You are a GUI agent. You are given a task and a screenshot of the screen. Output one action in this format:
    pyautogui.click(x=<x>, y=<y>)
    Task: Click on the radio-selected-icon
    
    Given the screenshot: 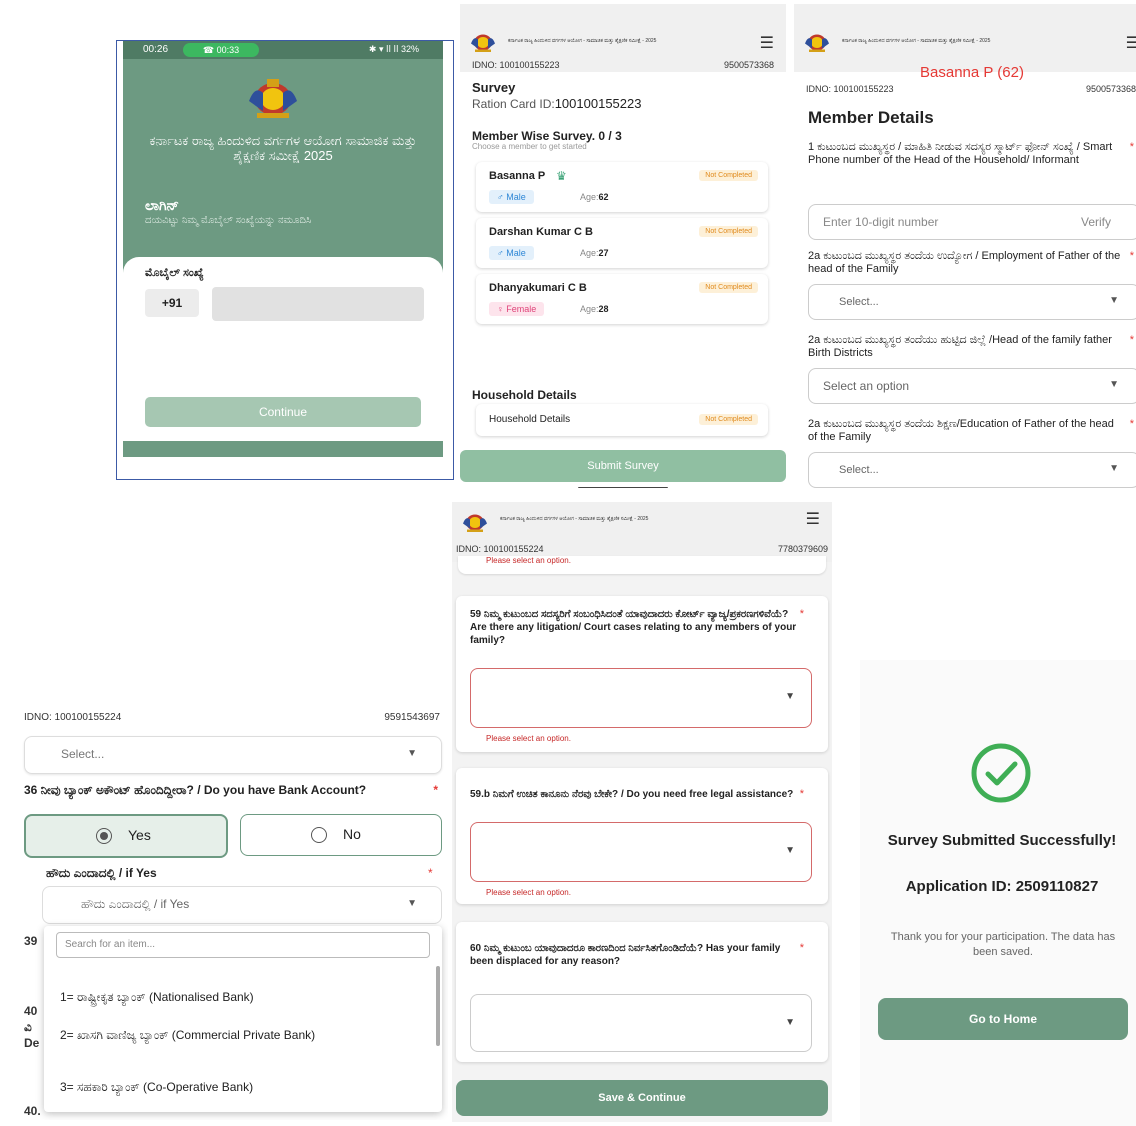 What is the action you would take?
    pyautogui.click(x=104, y=836)
    